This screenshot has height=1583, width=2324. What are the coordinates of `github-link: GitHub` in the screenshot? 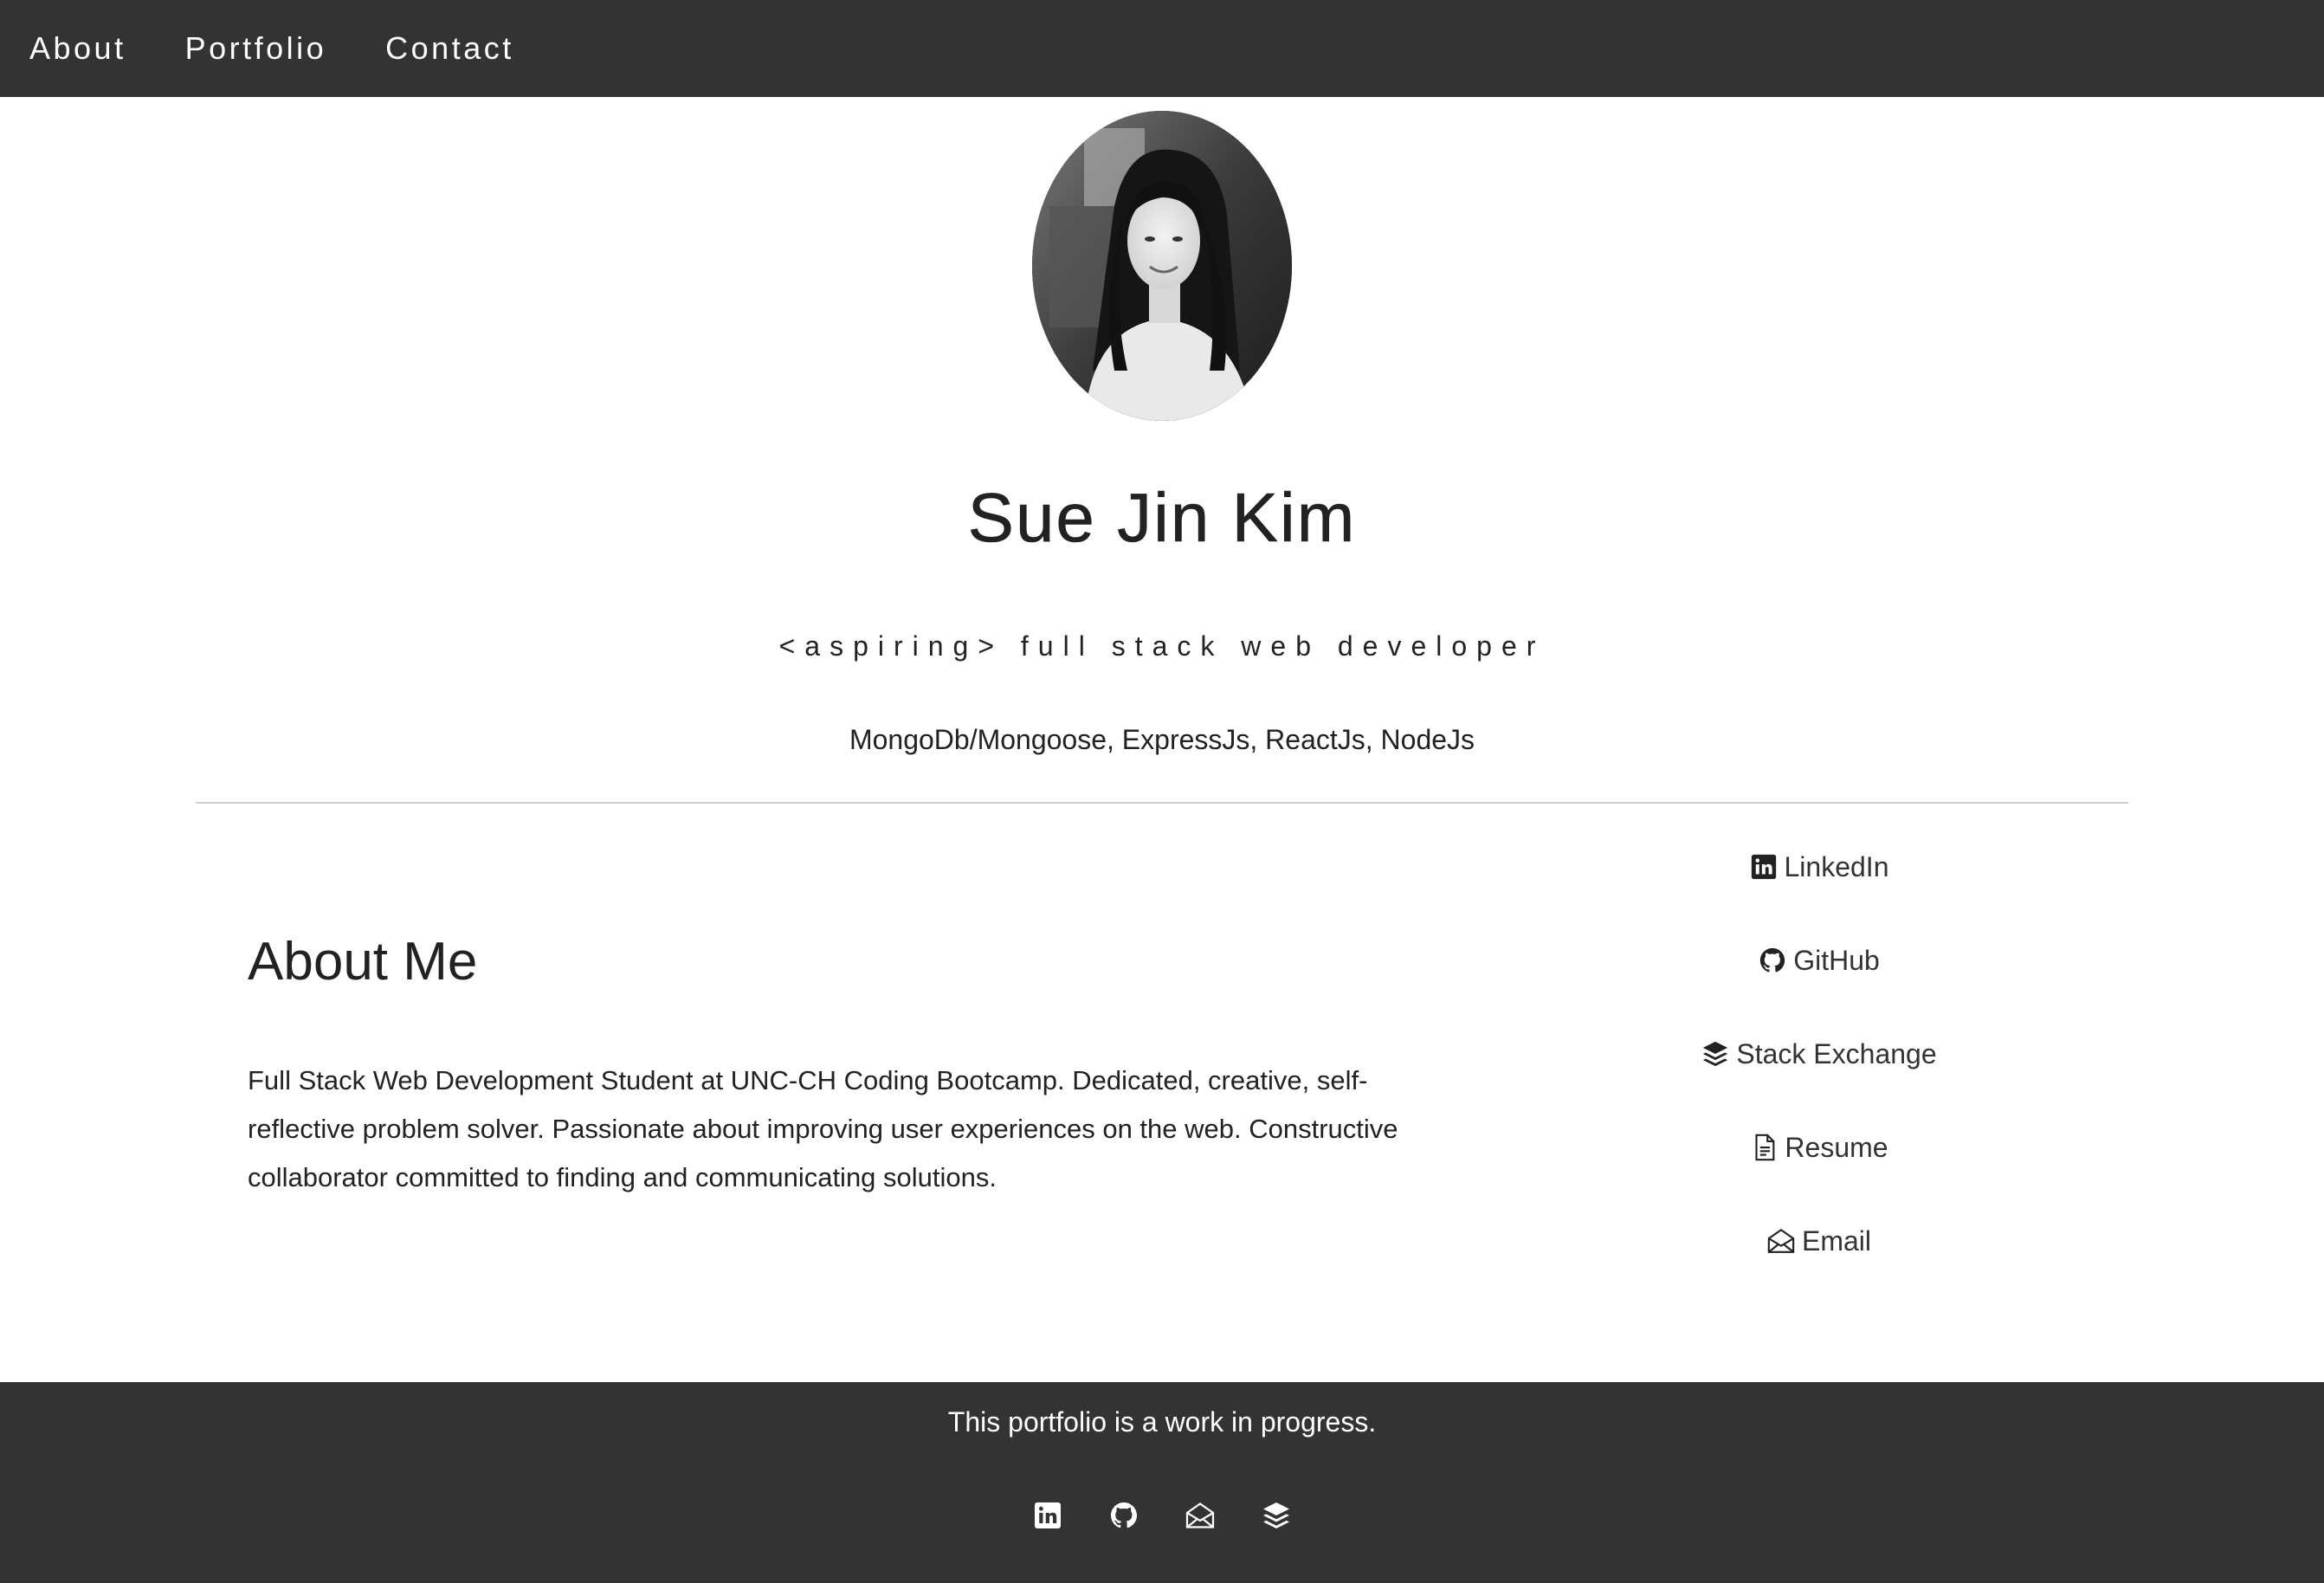 It's located at (1819, 961).